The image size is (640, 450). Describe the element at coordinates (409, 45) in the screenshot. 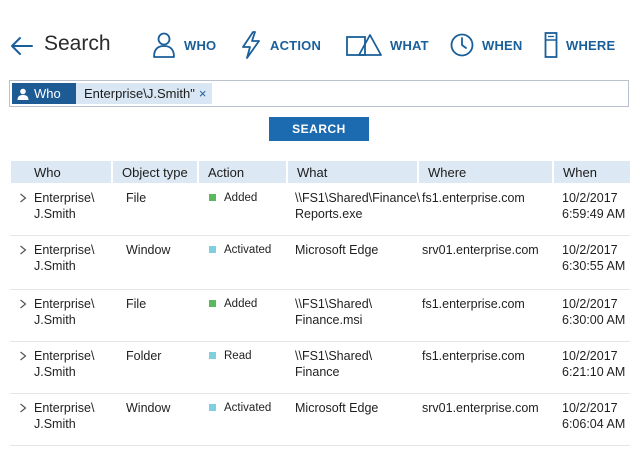

I see `nav-what-label: WHAT` at that location.